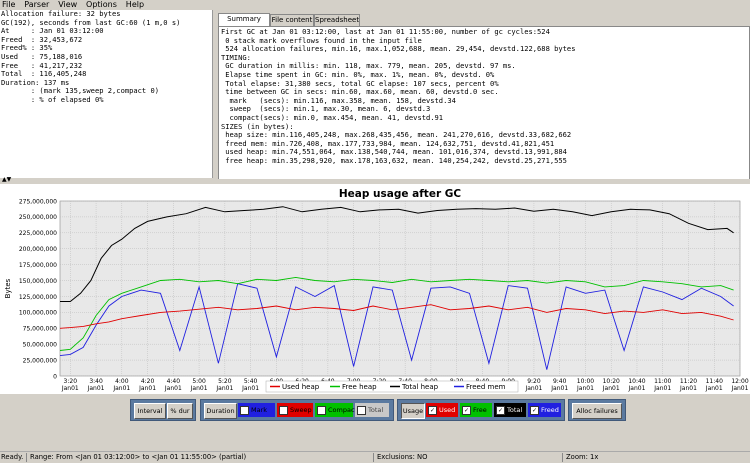  Describe the element at coordinates (534, 381) in the screenshot. I see `x-tick-label: 9:20` at that location.